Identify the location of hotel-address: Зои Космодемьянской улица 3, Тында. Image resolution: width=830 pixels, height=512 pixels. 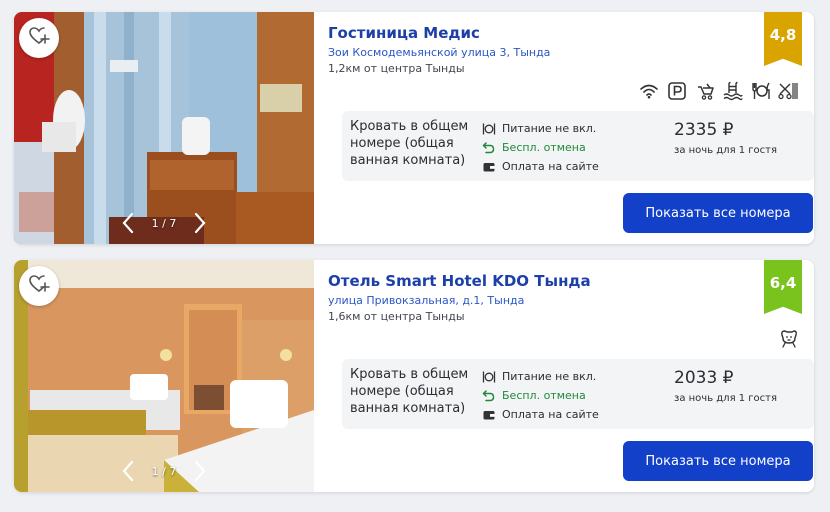
(439, 52).